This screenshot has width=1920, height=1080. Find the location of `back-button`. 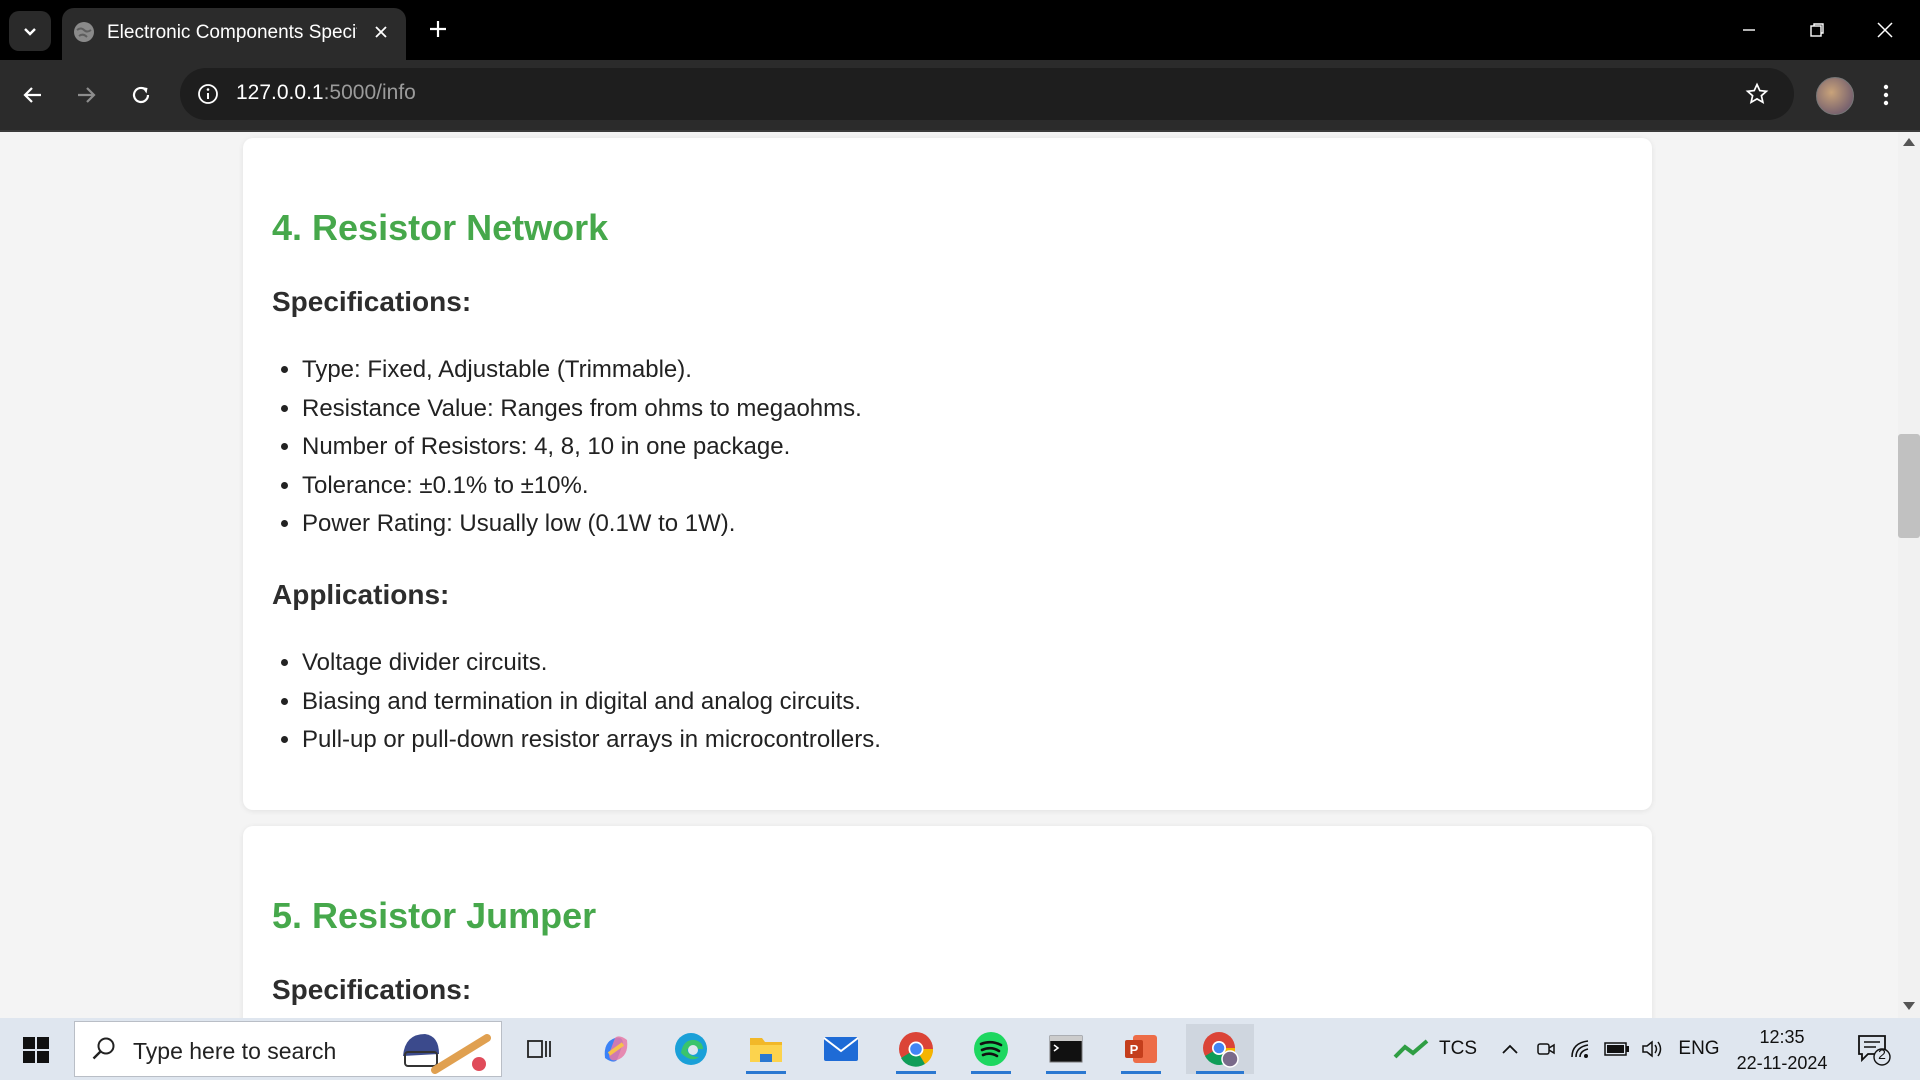

back-button is located at coordinates (33, 95).